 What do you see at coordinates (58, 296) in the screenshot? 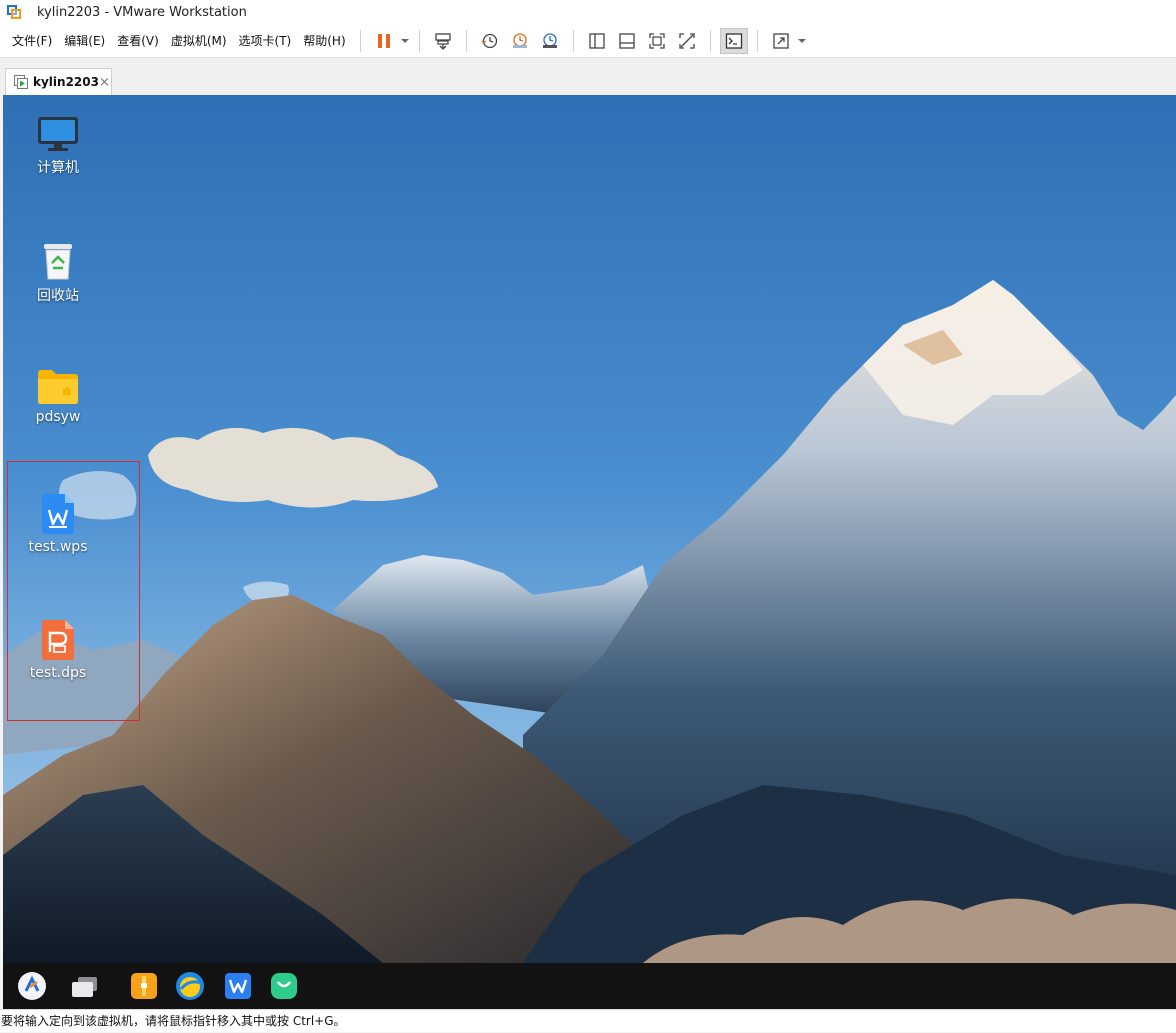
I see `desktop-icon-label: 回收站` at bounding box center [58, 296].